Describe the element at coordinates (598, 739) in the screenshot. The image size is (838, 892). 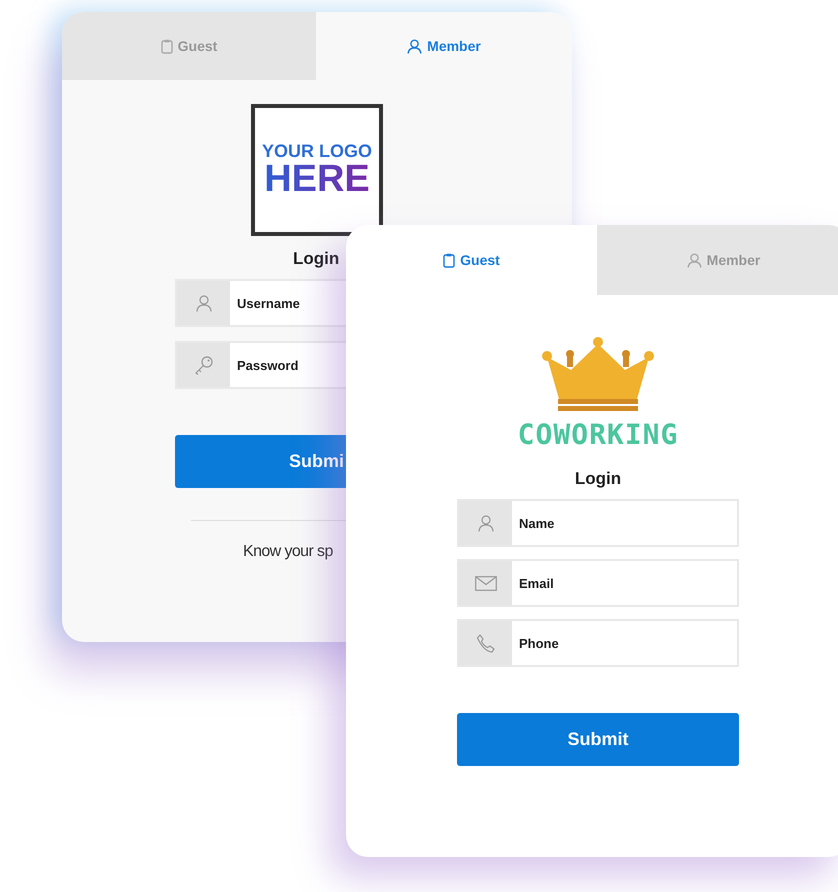
I see `submit-button: Submit` at that location.